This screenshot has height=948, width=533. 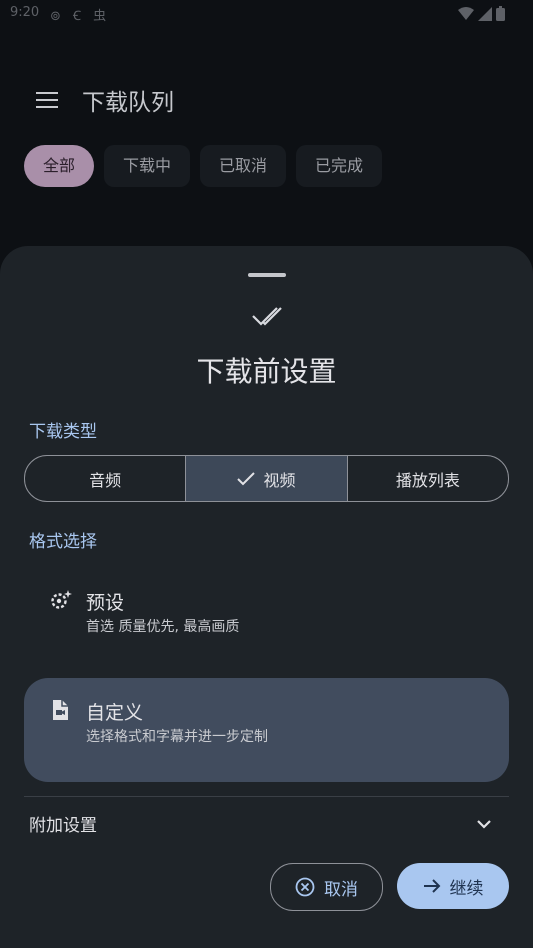 I want to click on type-audio-button: 音频, so click(x=106, y=478).